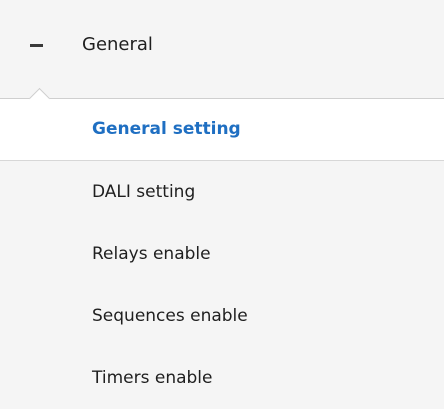 This screenshot has height=409, width=444. I want to click on nav-item-label: DALI setting, so click(144, 192).